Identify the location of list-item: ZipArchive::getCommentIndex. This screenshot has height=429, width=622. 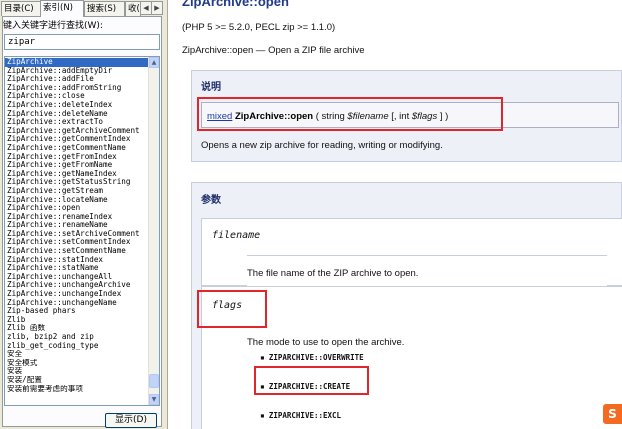
(77, 139).